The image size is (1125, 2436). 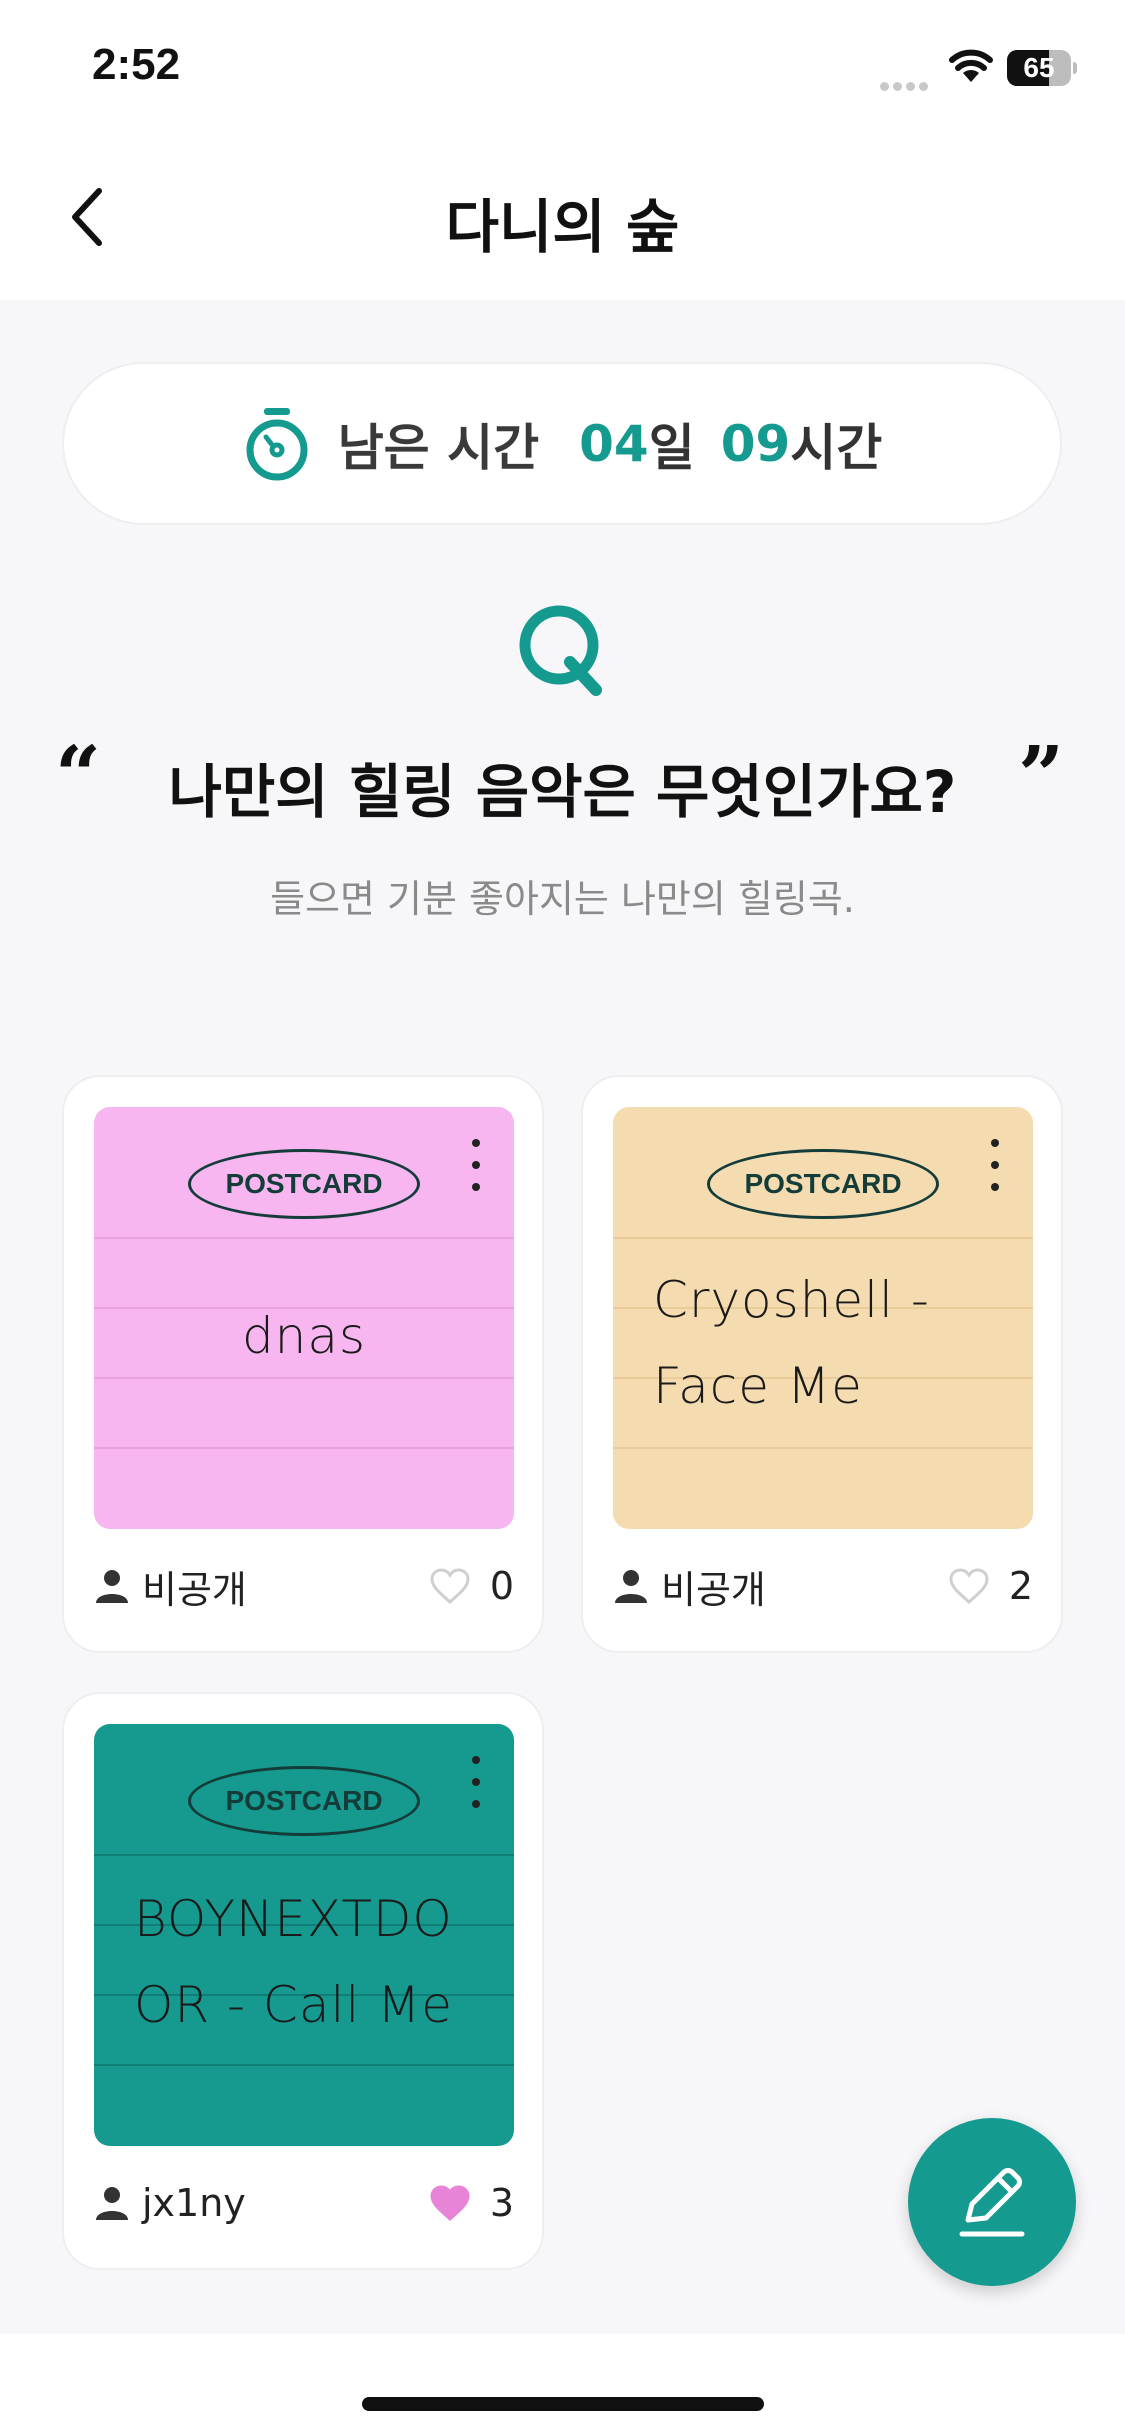 I want to click on postcard: POSTCARD BOYNEXTDO OR - Call Me, so click(x=304, y=1935).